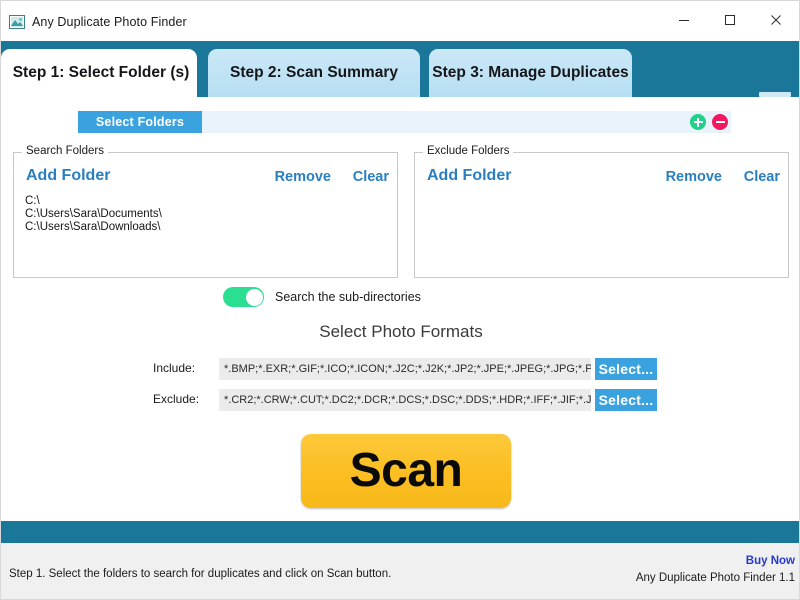  I want to click on scan-button-label: Scan, so click(406, 470).